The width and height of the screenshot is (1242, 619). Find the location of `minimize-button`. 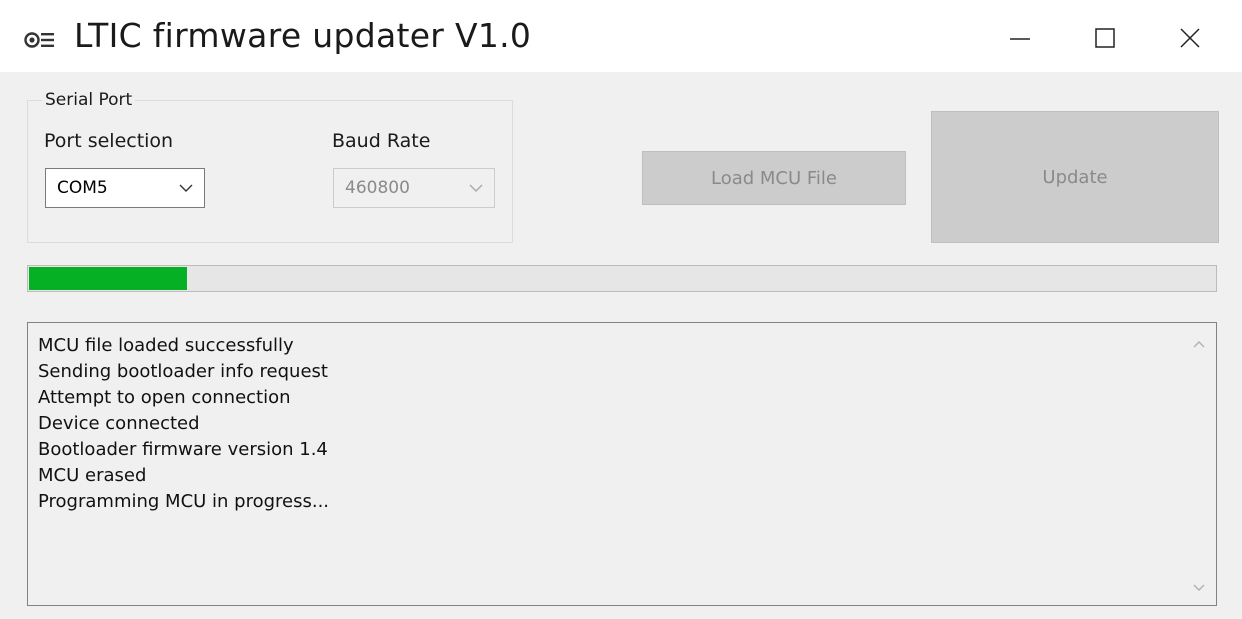

minimize-button is located at coordinates (1020, 38).